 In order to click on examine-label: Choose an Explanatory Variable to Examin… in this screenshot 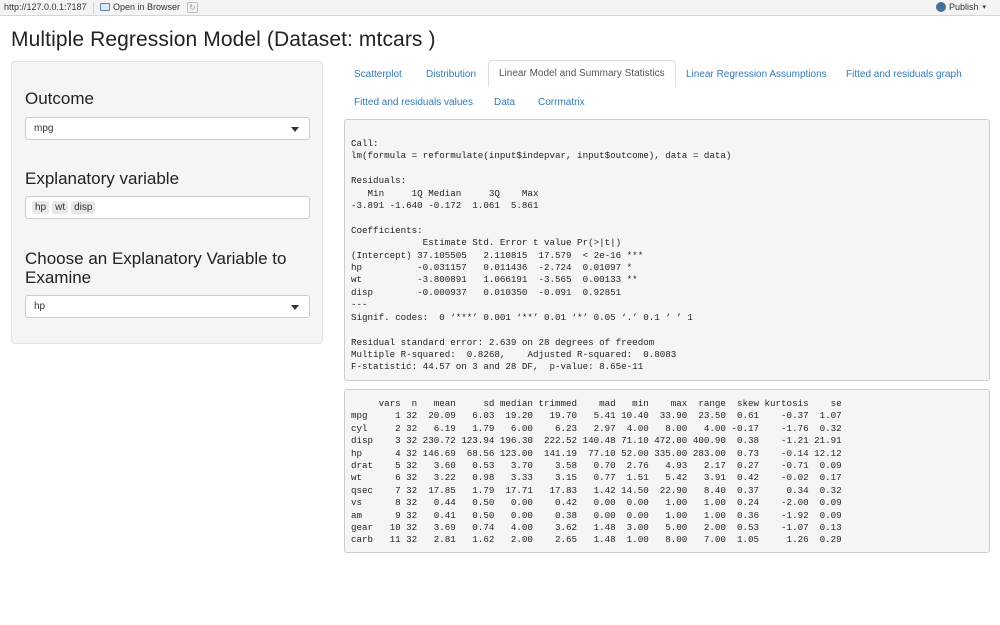, I will do `click(156, 268)`.